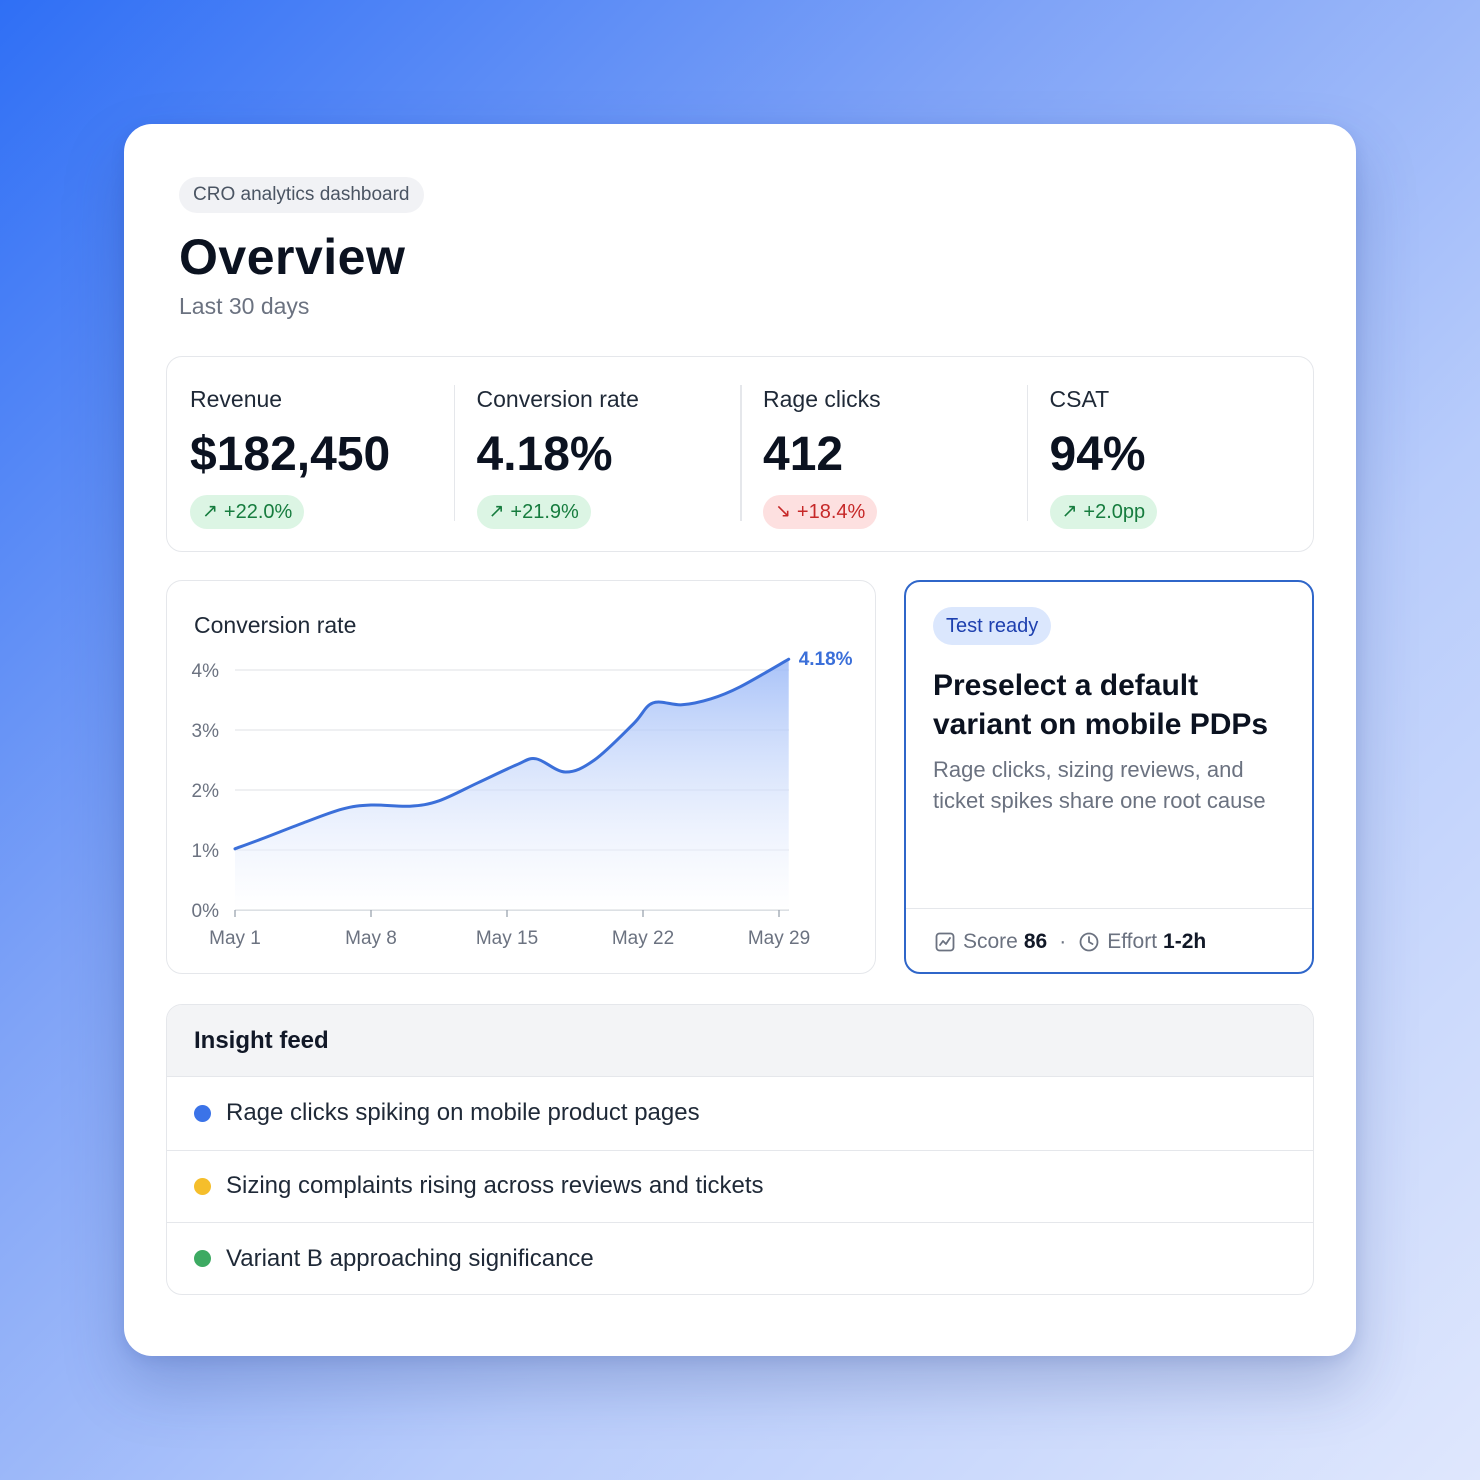 The height and width of the screenshot is (1480, 1480). I want to click on x-tick-label: May 29, so click(779, 938).